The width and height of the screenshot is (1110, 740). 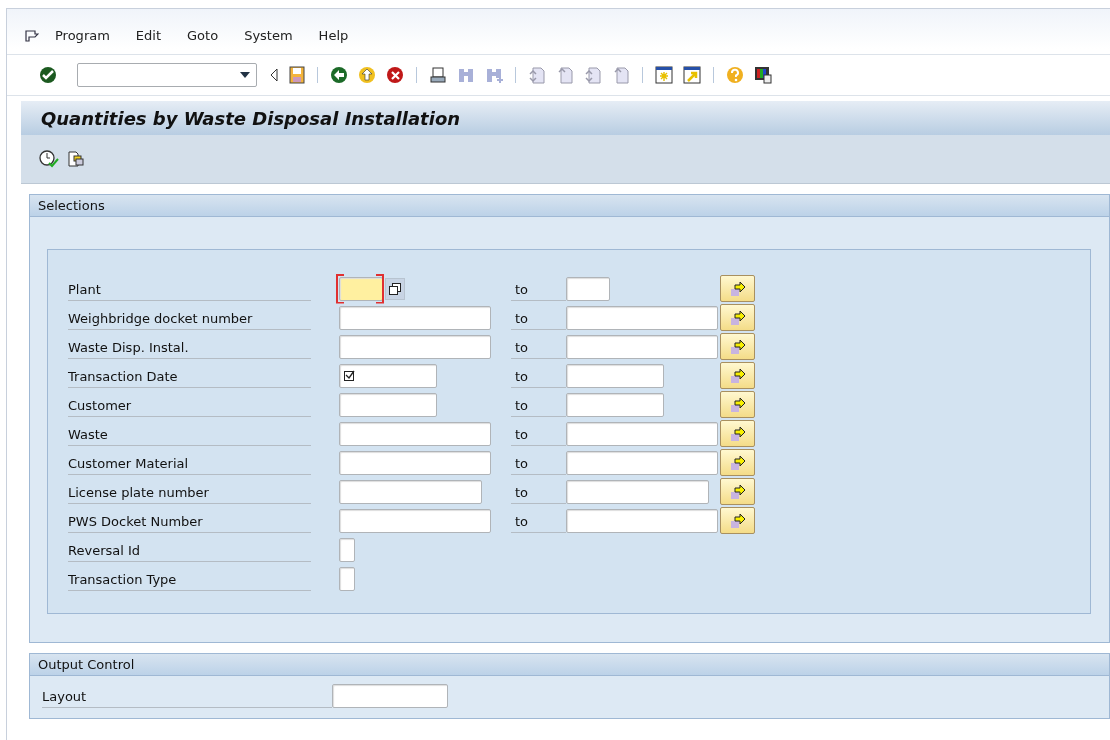 What do you see at coordinates (569, 206) in the screenshot?
I see `group-header: Selections` at bounding box center [569, 206].